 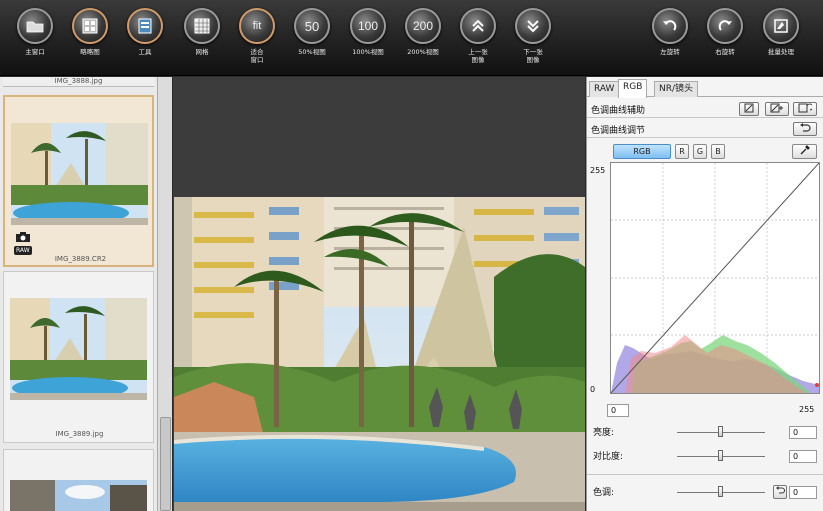 What do you see at coordinates (533, 56) in the screenshot?
I see `toolbar-label: 下一张 图像` at bounding box center [533, 56].